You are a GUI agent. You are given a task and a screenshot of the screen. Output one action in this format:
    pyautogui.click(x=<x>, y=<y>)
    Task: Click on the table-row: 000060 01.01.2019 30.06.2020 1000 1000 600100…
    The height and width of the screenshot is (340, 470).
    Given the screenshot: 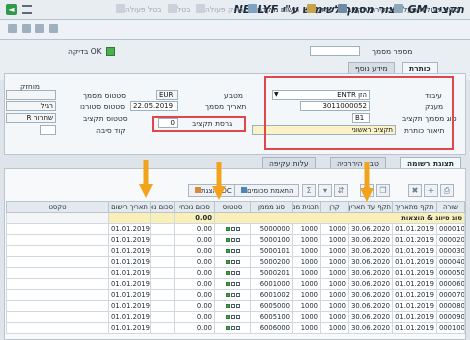 What is the action you would take?
    pyautogui.click(x=235, y=284)
    